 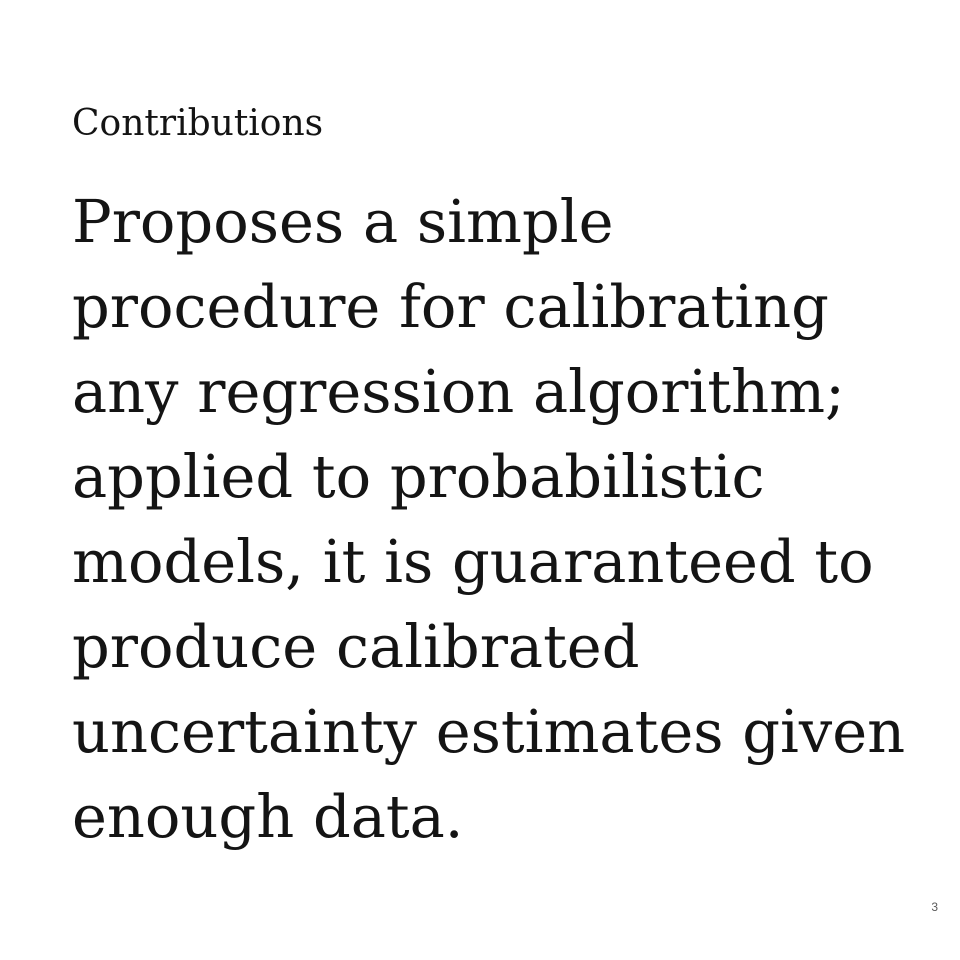 I want to click on slide-heading: Contributions, so click(x=198, y=123).